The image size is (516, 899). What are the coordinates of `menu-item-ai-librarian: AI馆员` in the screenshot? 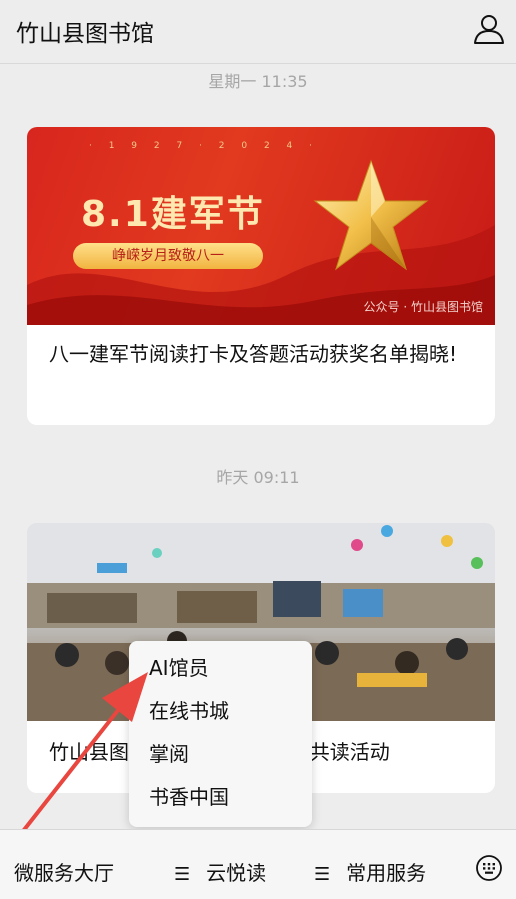 It's located at (220, 668).